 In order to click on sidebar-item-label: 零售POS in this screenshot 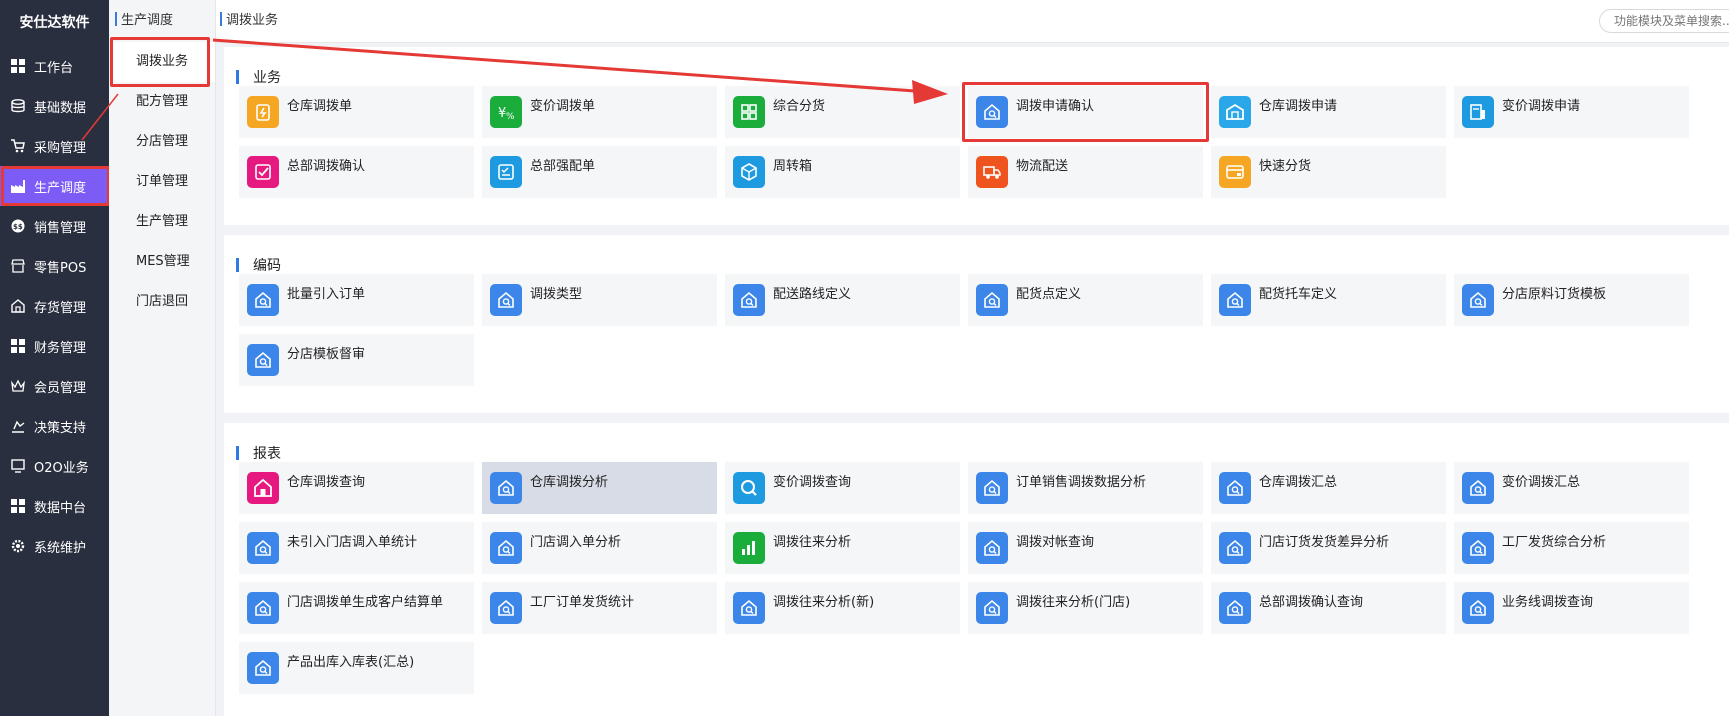, I will do `click(60, 268)`.